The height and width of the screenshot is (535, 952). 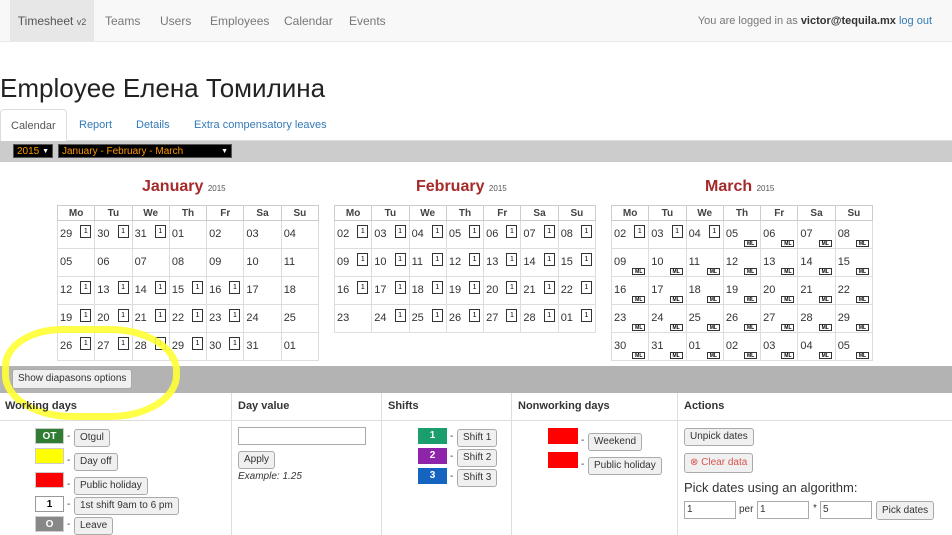 I want to click on calendar-day: 02 1, so click(x=353, y=234).